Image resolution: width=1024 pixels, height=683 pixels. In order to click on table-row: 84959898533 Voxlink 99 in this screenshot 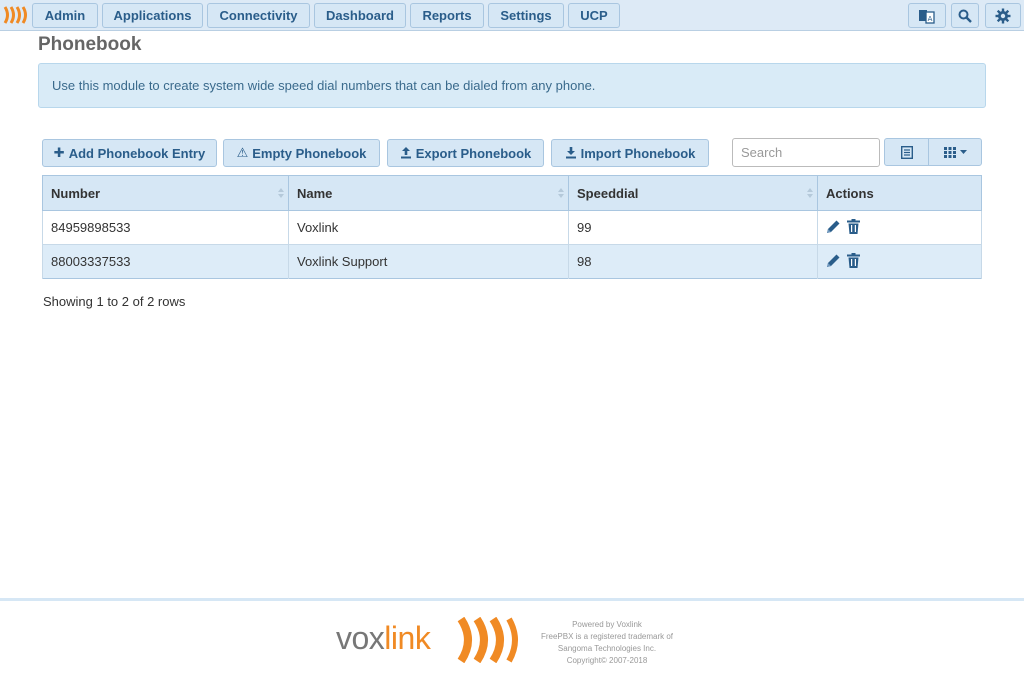, I will do `click(512, 227)`.